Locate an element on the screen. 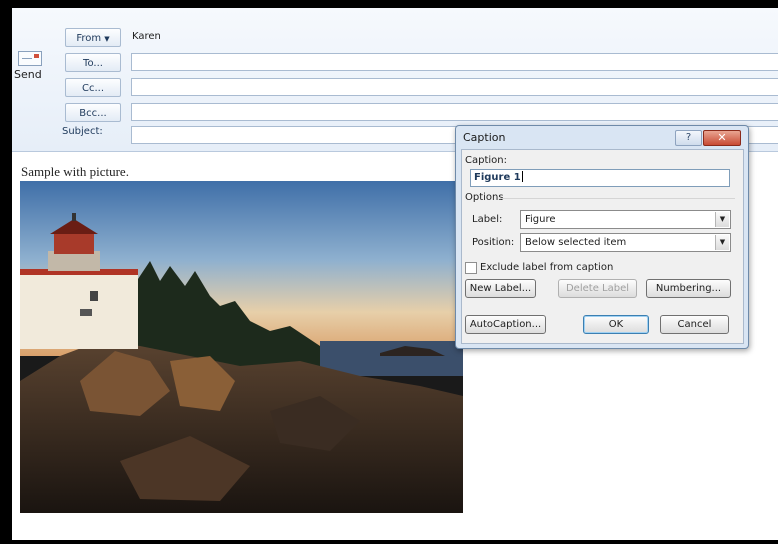 Image resolution: width=778 pixels, height=544 pixels. caption-input: Figure 1 is located at coordinates (600, 178).